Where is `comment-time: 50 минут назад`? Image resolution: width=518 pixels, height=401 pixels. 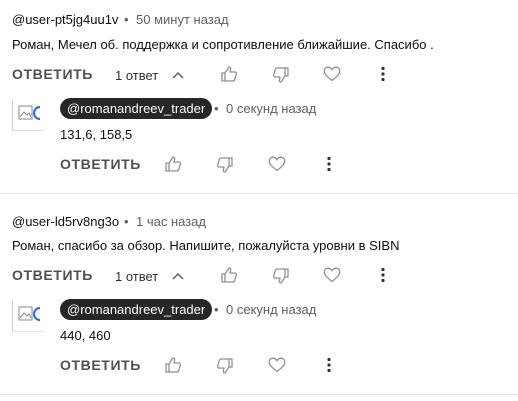 comment-time: 50 минут назад is located at coordinates (182, 19).